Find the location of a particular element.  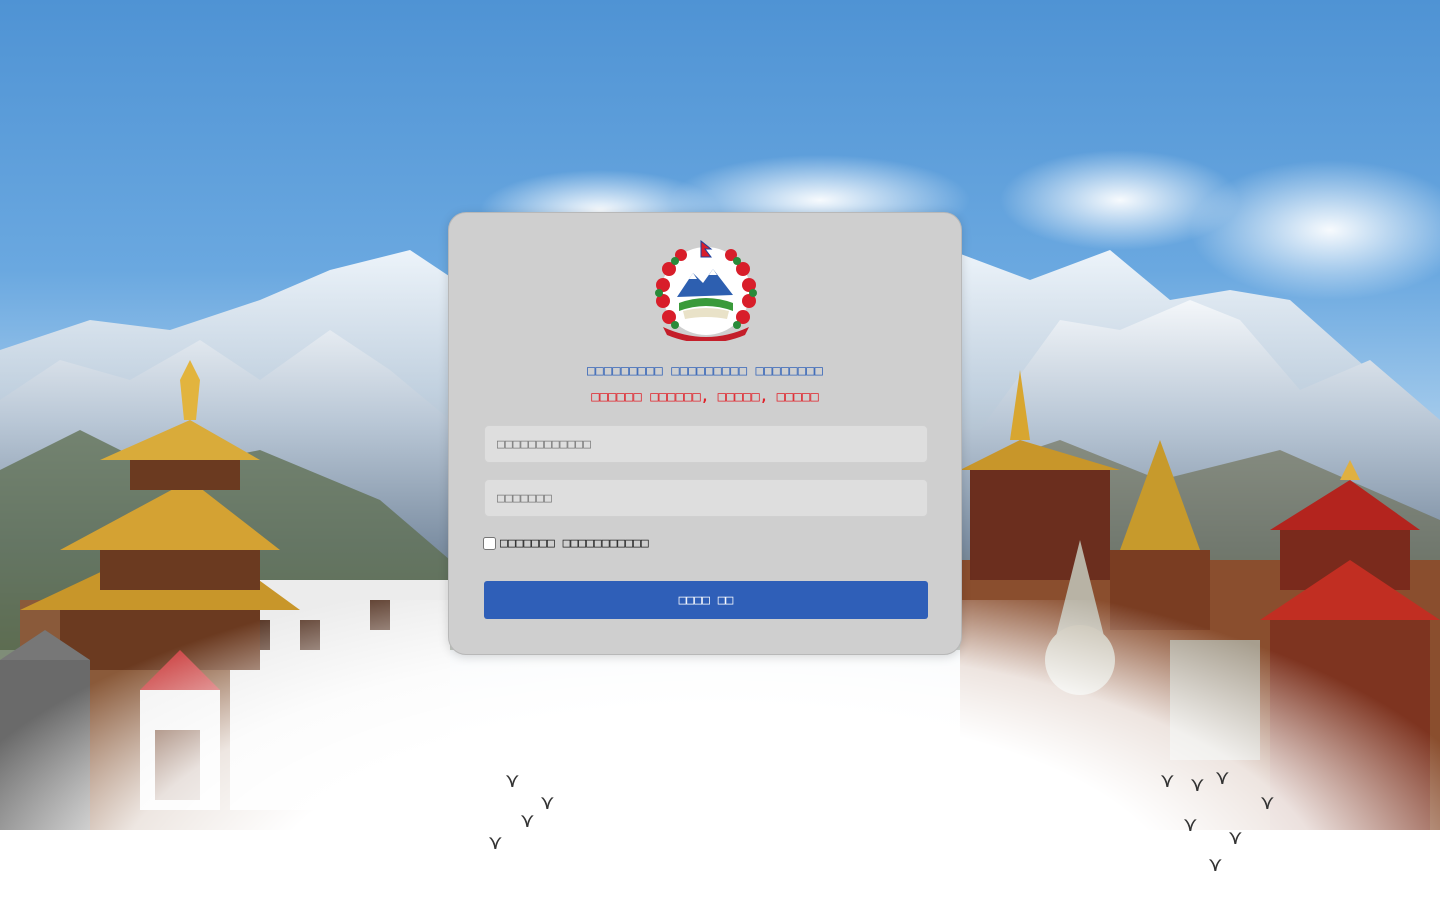

remember-me: □□□□□□□ □□□□□□□□□□□ is located at coordinates (566, 543).